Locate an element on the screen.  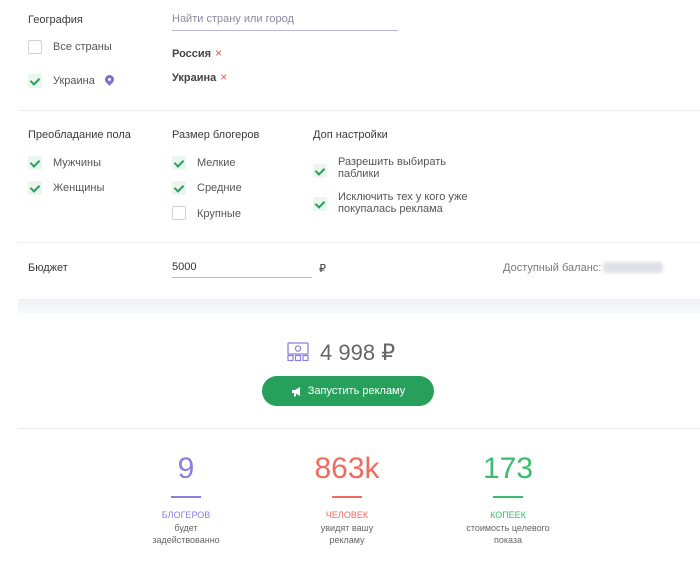
stat-bloggers-desc: будет задействованно is located at coordinates (186, 534).